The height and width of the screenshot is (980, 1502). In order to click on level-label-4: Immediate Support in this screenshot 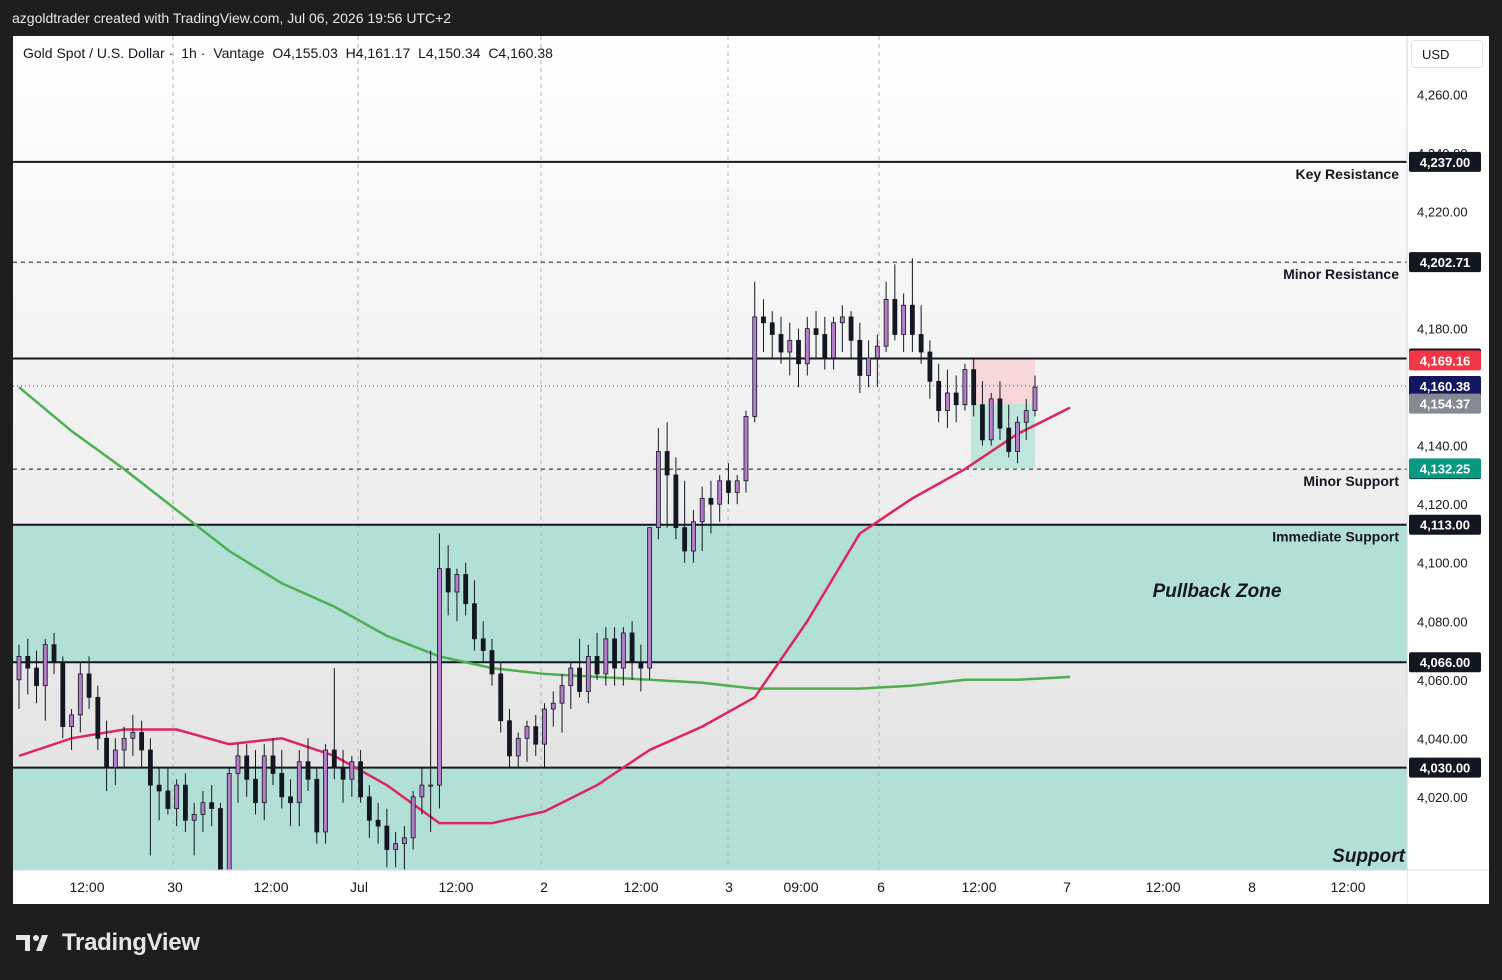, I will do `click(1335, 537)`.